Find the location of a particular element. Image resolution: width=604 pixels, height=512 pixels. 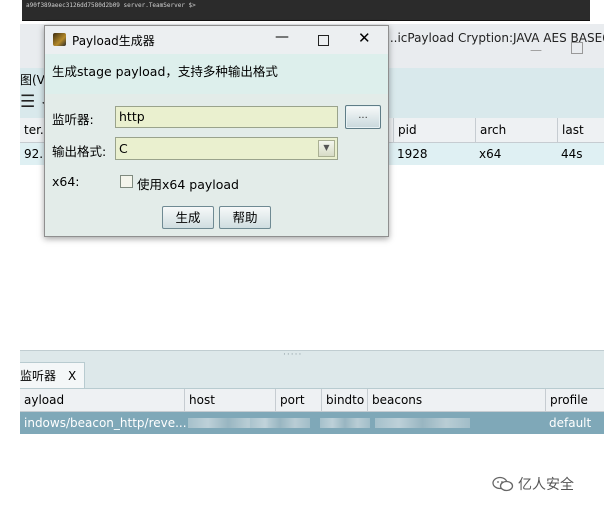

format-select-value: C is located at coordinates (123, 148).